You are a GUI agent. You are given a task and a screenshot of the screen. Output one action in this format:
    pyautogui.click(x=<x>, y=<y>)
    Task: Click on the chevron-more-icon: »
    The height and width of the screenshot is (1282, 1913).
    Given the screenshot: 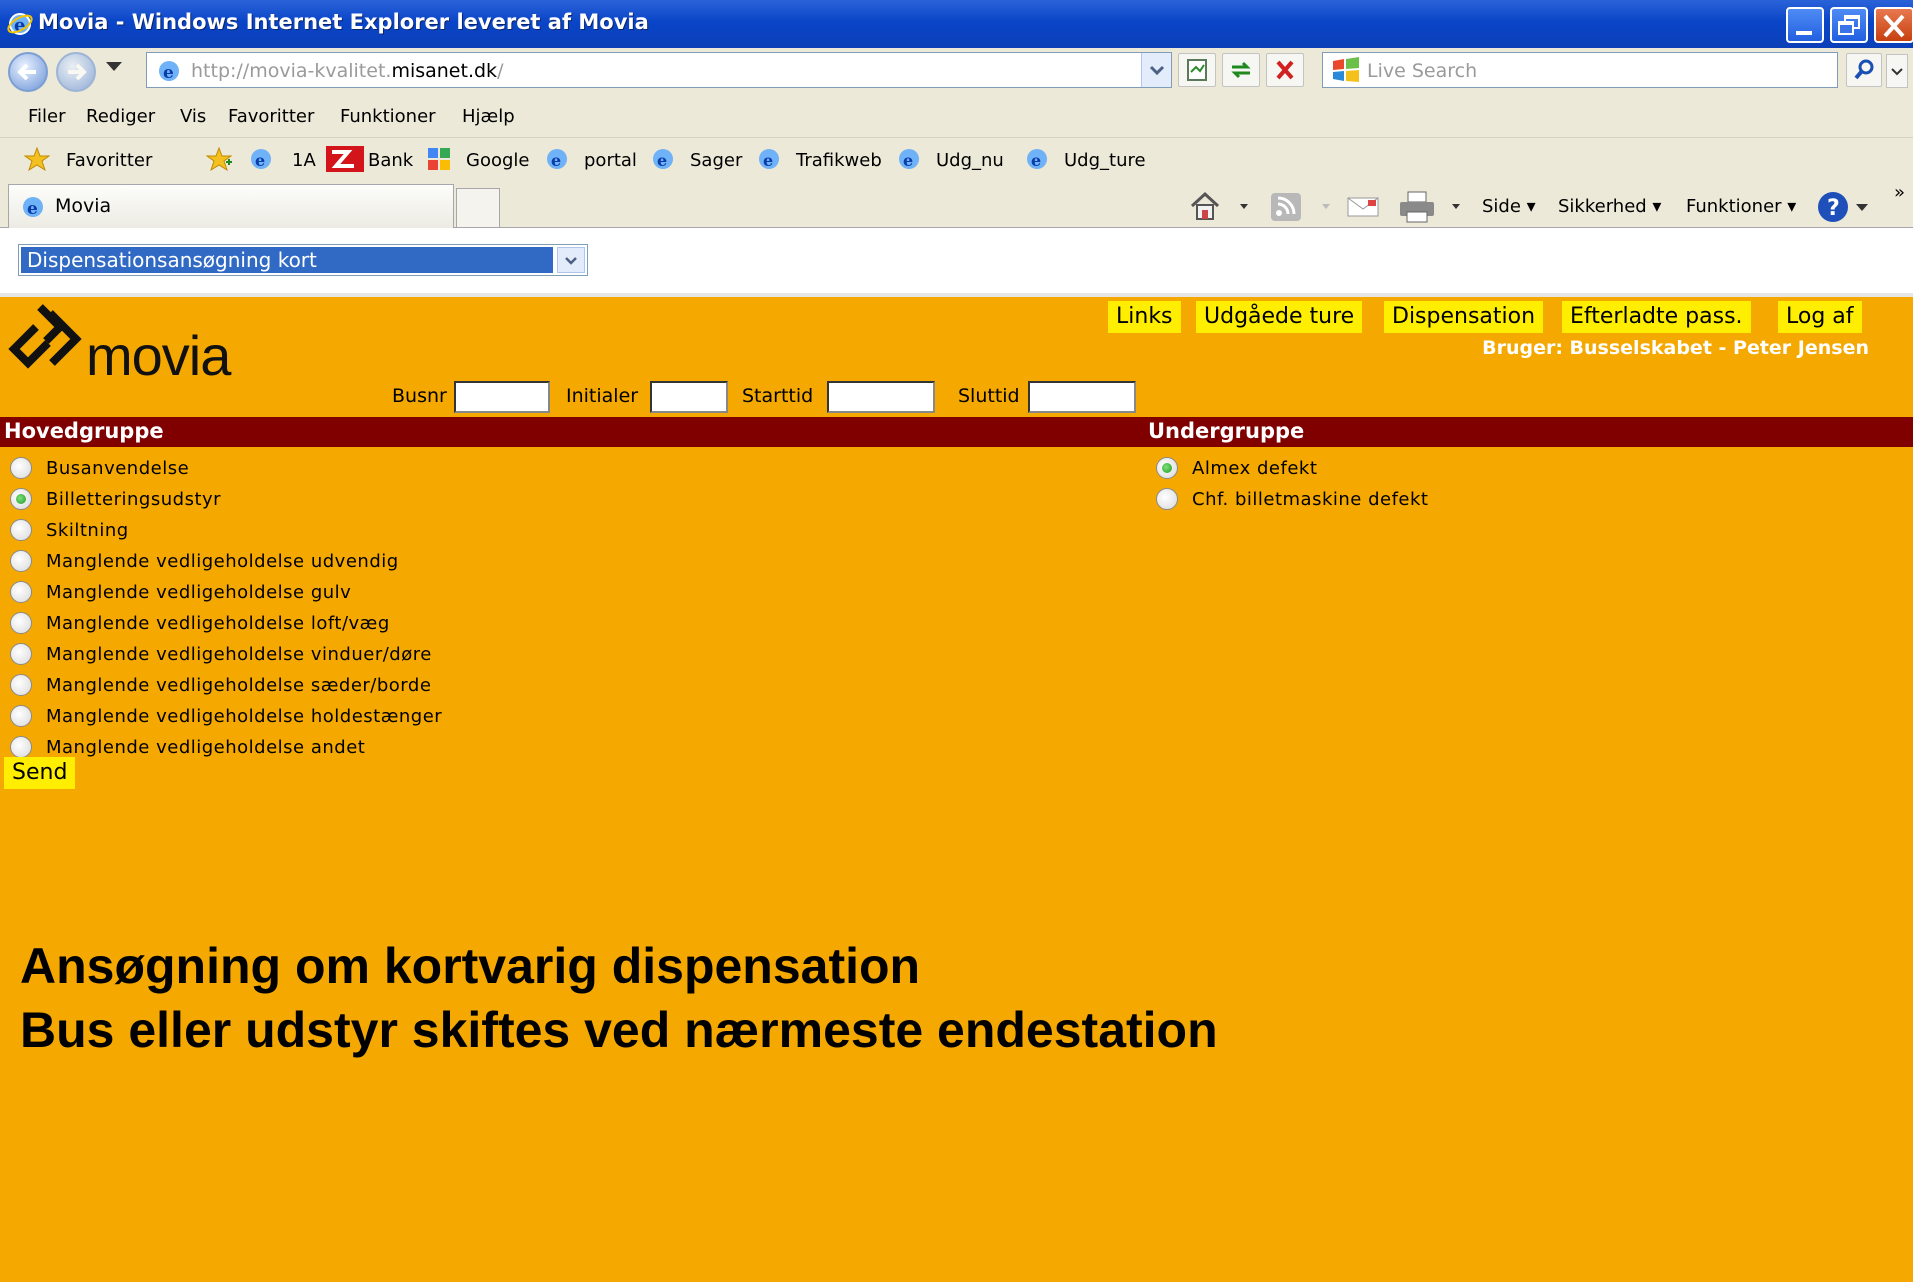 What is the action you would take?
    pyautogui.click(x=1899, y=192)
    